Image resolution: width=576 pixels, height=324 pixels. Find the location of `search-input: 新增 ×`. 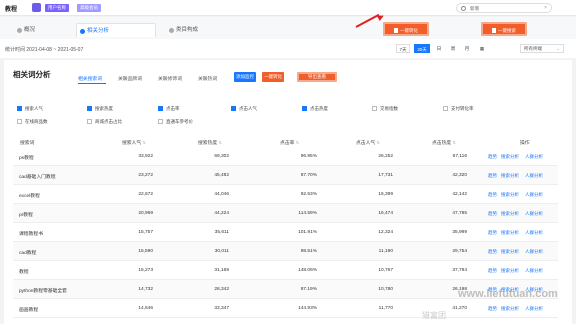

search-input: 新增 × is located at coordinates (504, 8).